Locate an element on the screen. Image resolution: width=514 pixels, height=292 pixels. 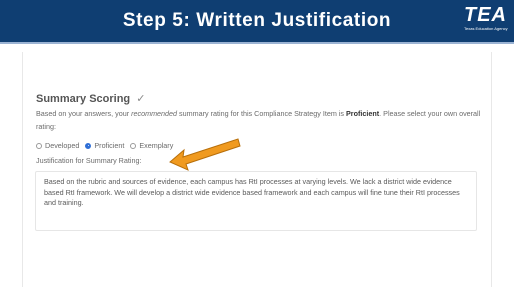
radio-circle-proficient is located at coordinates (88, 145).